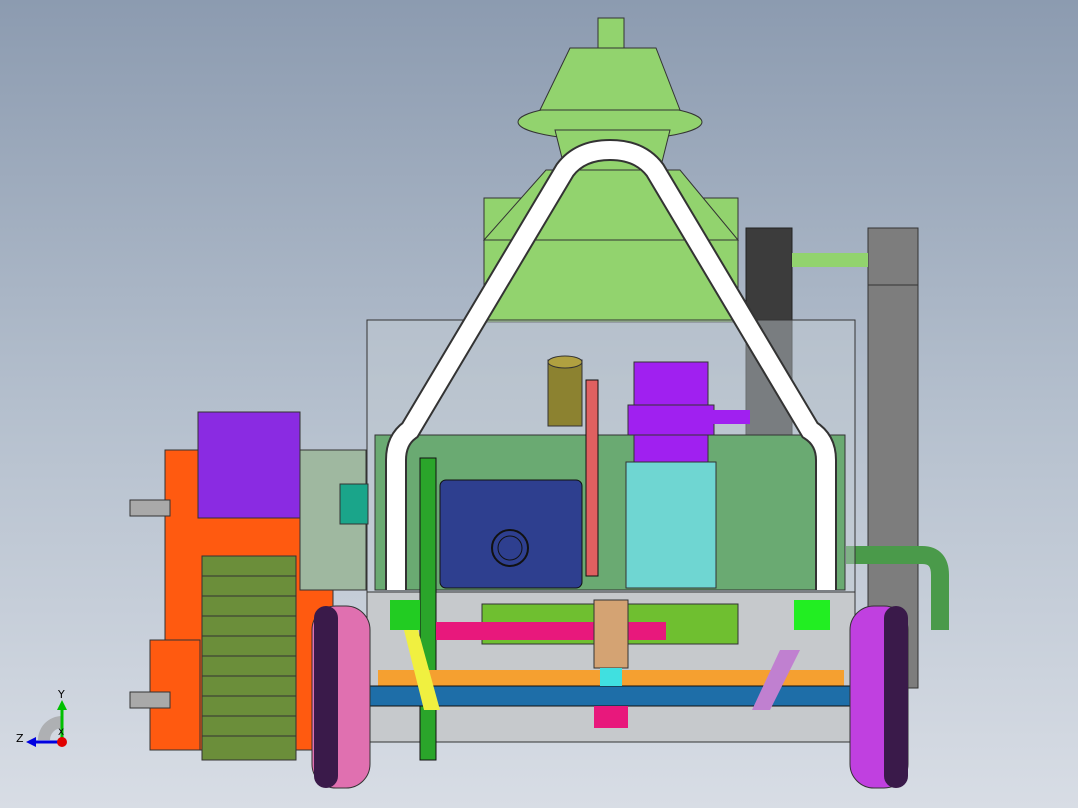 This screenshot has width=1078, height=808. What do you see at coordinates (592, 478) in the screenshot?
I see `chain-mid` at bounding box center [592, 478].